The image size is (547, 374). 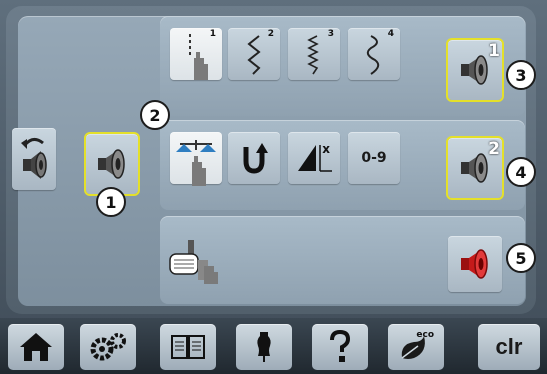 What do you see at coordinates (494, 149) in the screenshot?
I see `sound-number-2: 2` at bounding box center [494, 149].